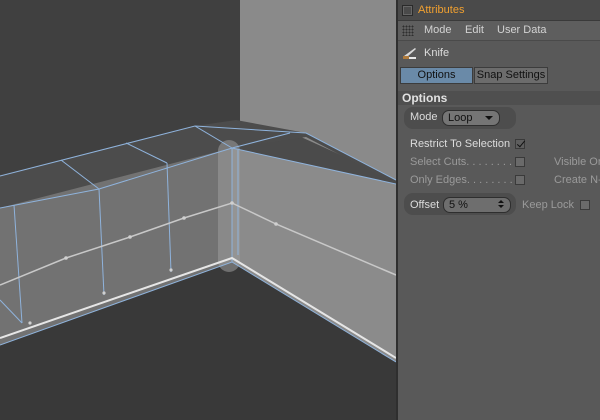  I want to click on restrict-label: Restrict To Selection, so click(460, 144).